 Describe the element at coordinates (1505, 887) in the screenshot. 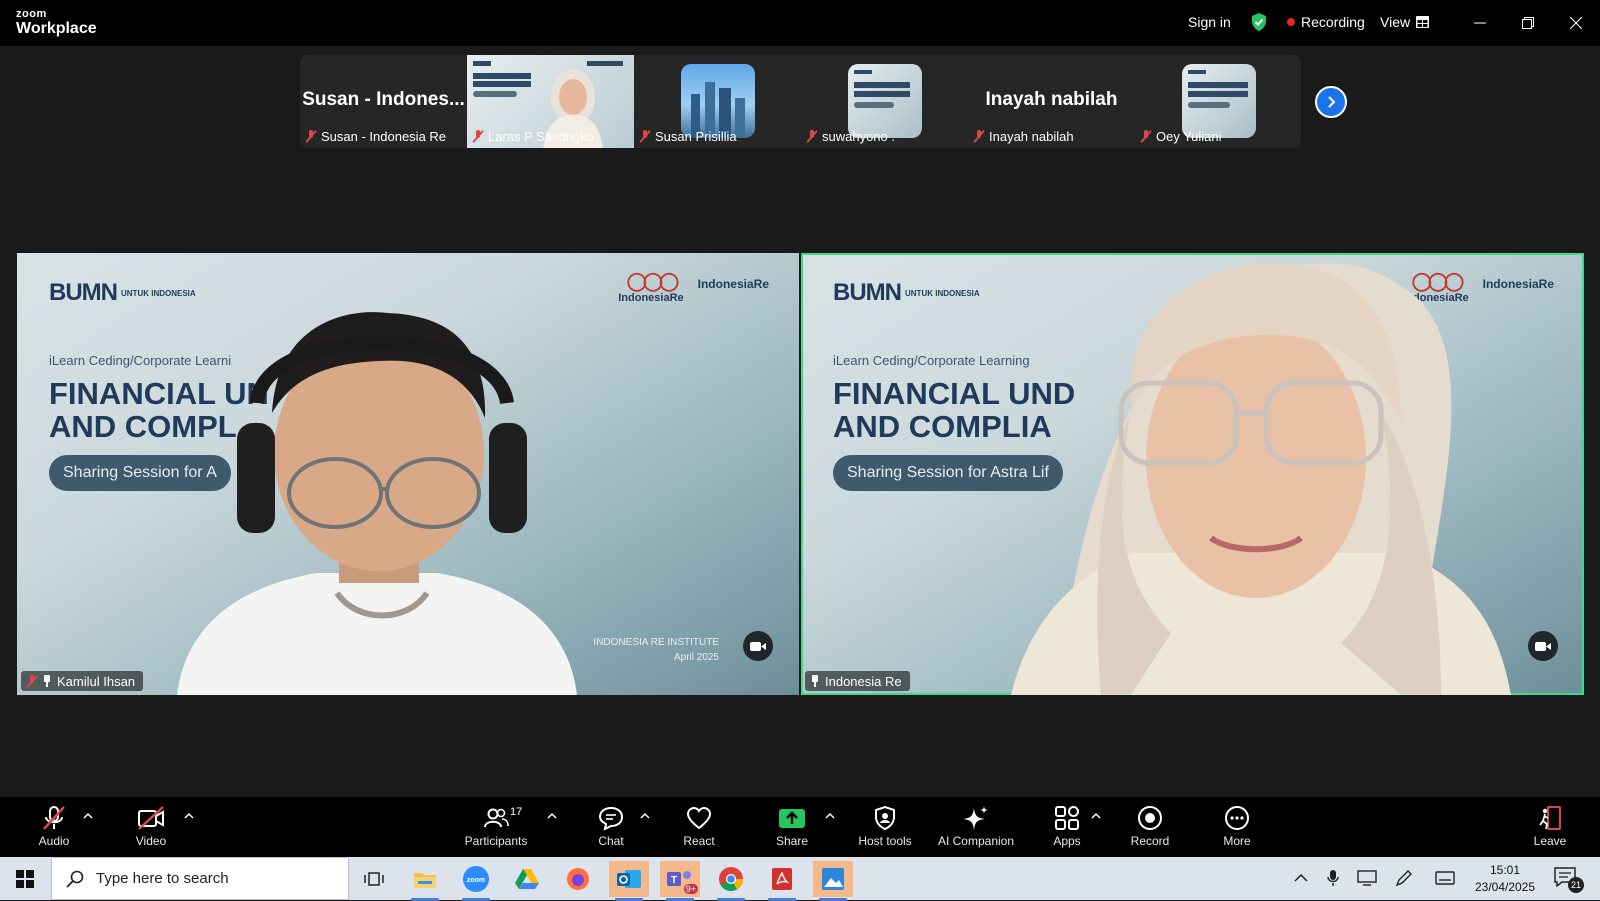

I see `clock-date: 23/04/2025` at that location.